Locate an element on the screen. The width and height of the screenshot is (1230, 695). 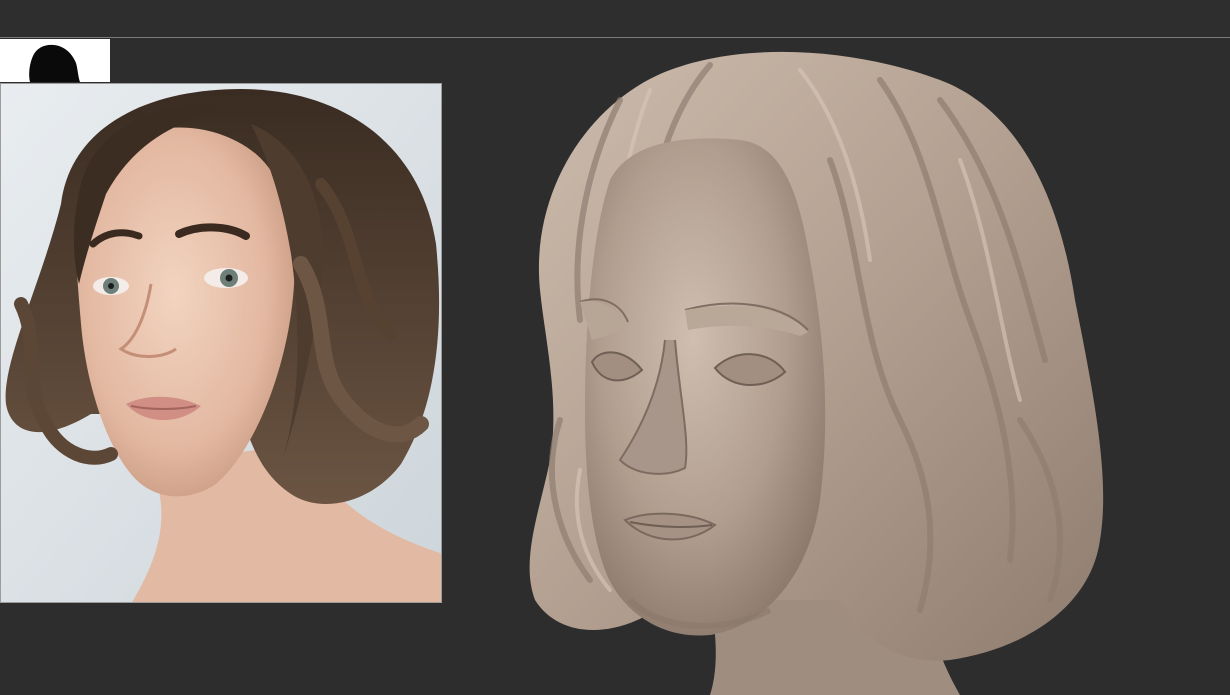
top-toolbar-area is located at coordinates (615, 18).